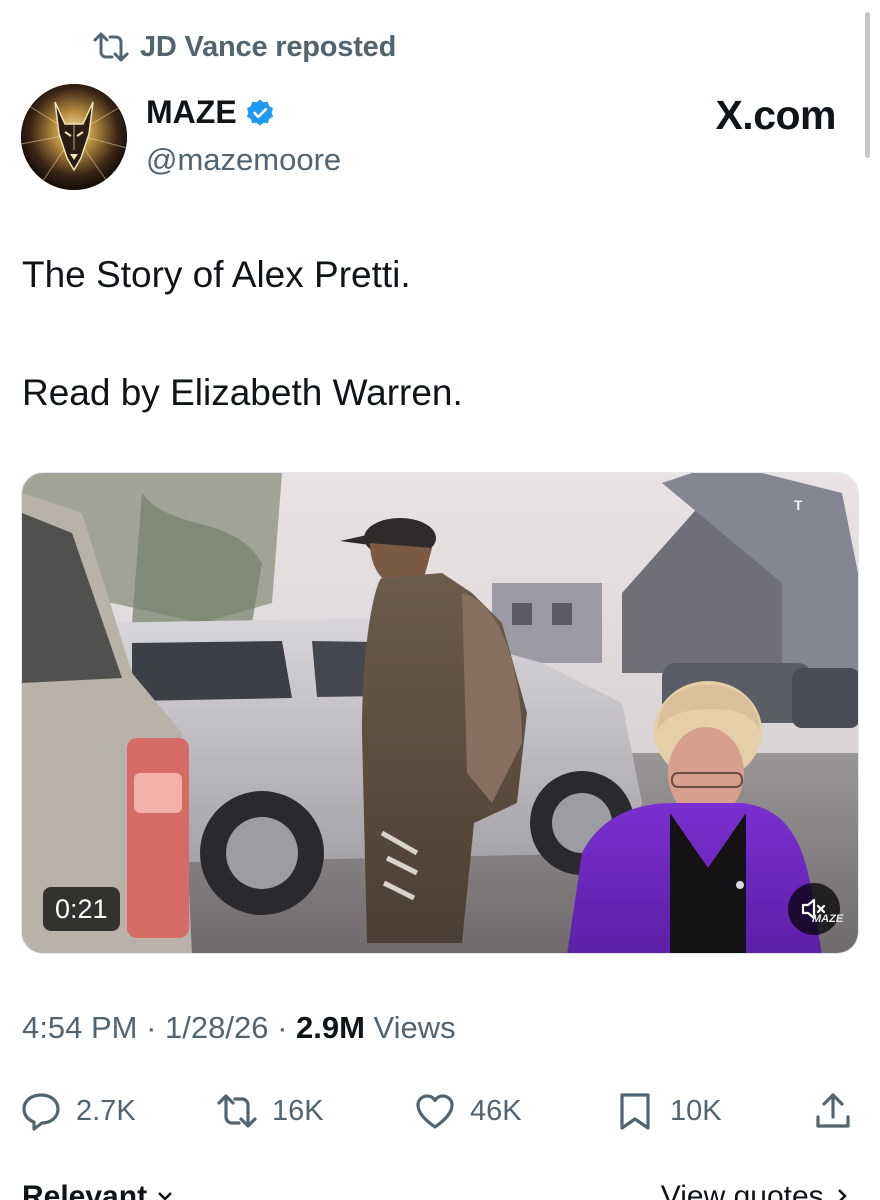 The height and width of the screenshot is (1200, 880). What do you see at coordinates (496, 1110) in the screenshot?
I see `like-count: 46K` at bounding box center [496, 1110].